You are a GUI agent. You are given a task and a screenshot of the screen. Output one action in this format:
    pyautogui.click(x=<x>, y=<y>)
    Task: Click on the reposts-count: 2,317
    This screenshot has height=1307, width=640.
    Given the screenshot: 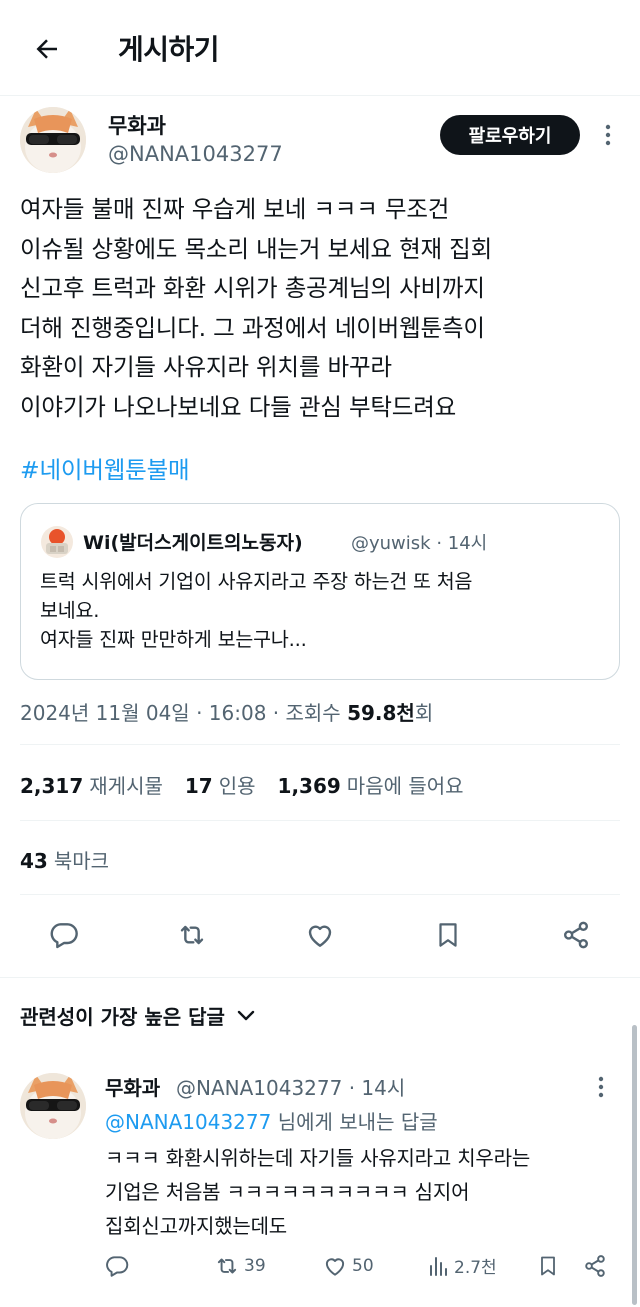 What is the action you would take?
    pyautogui.click(x=52, y=786)
    